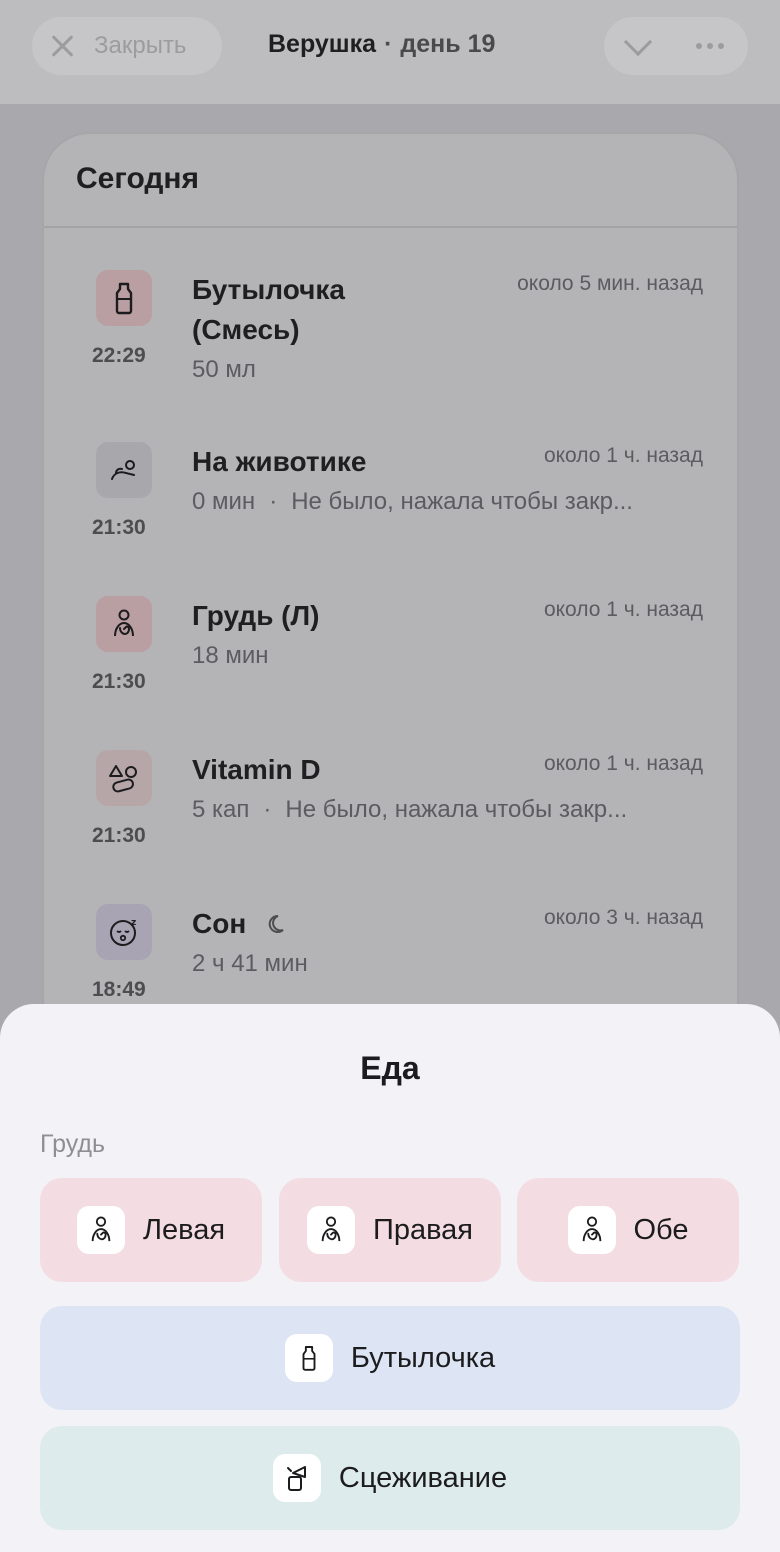 The height and width of the screenshot is (1552, 780). What do you see at coordinates (676, 46) in the screenshot?
I see `header-actions` at bounding box center [676, 46].